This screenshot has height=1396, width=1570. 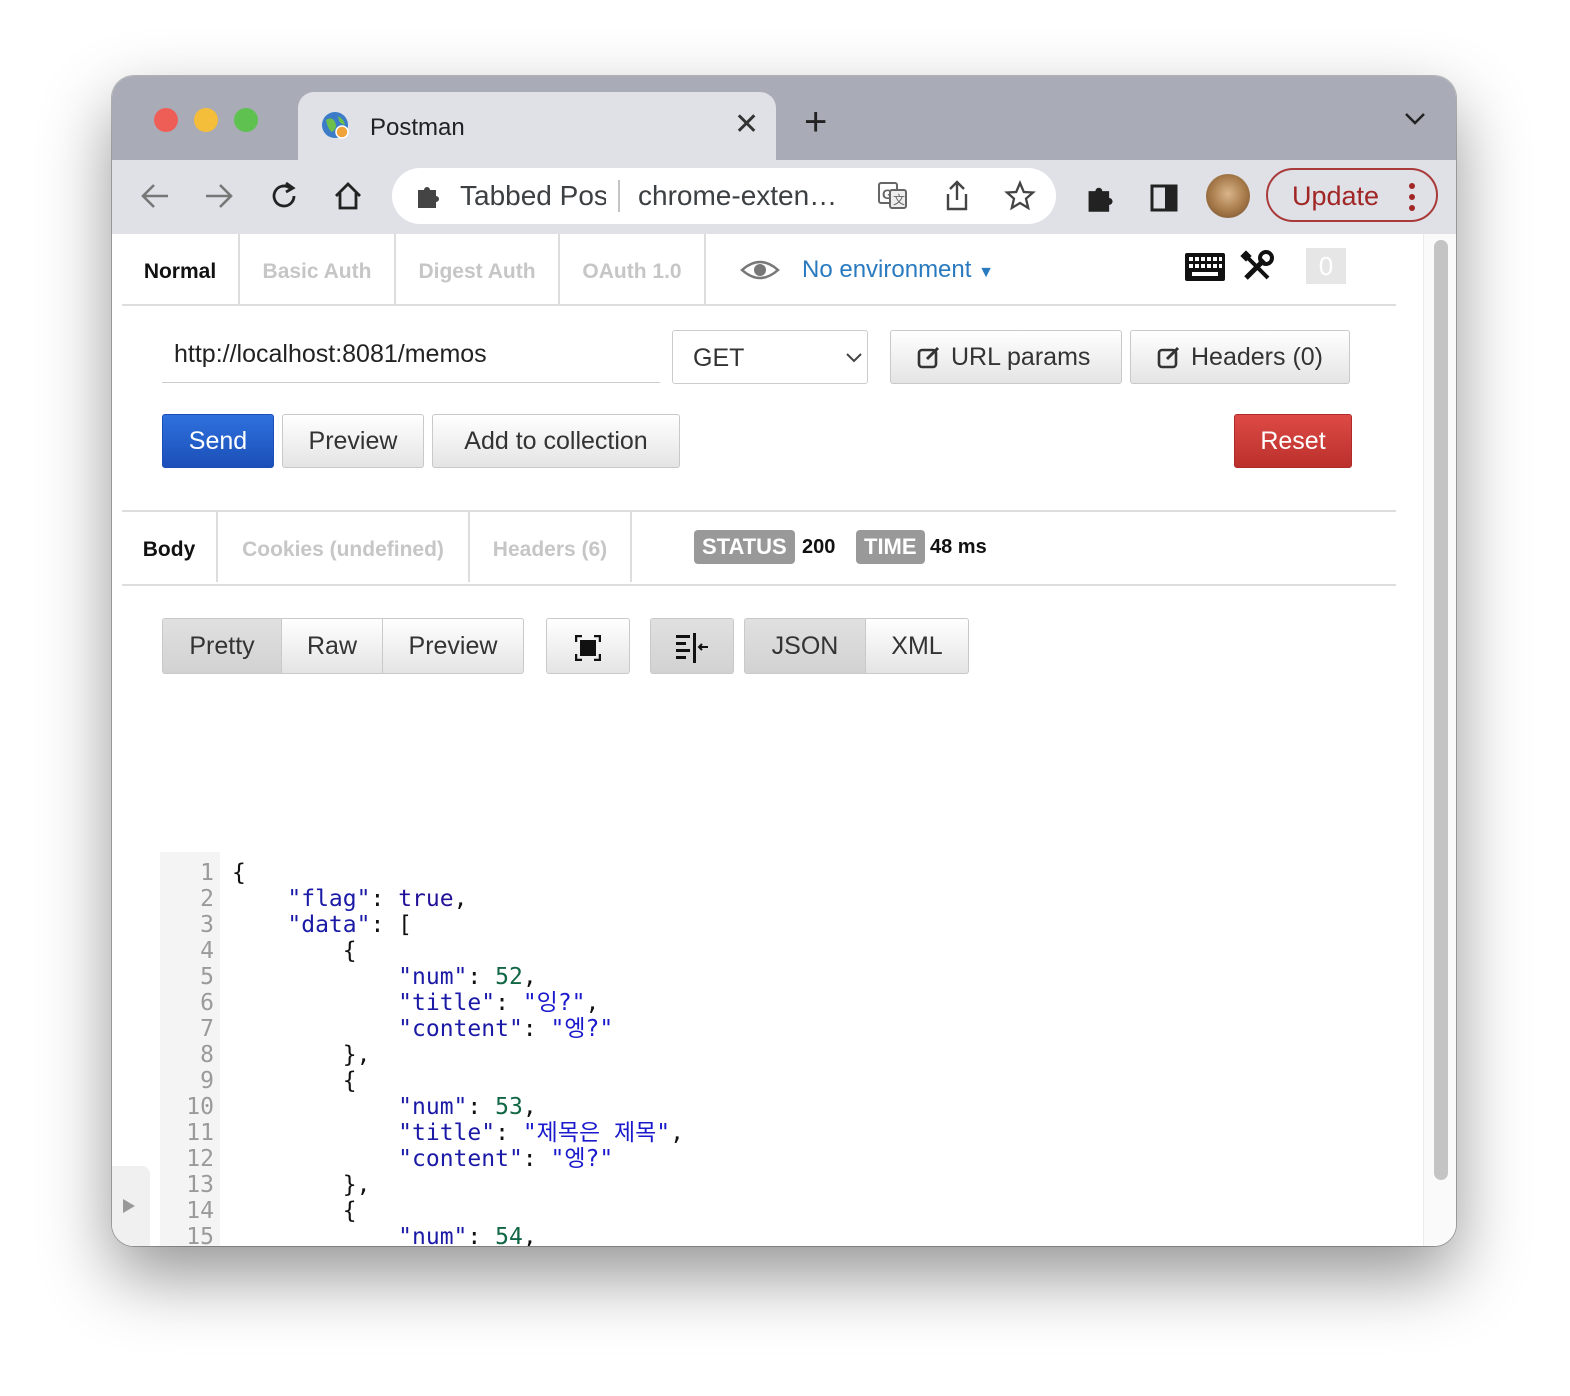 I want to click on sidebar-toggle, so click(x=131, y=1206).